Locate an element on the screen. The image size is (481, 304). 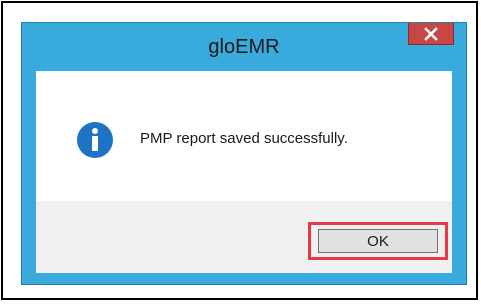
title-bar: gloEMR is located at coordinates (244, 47).